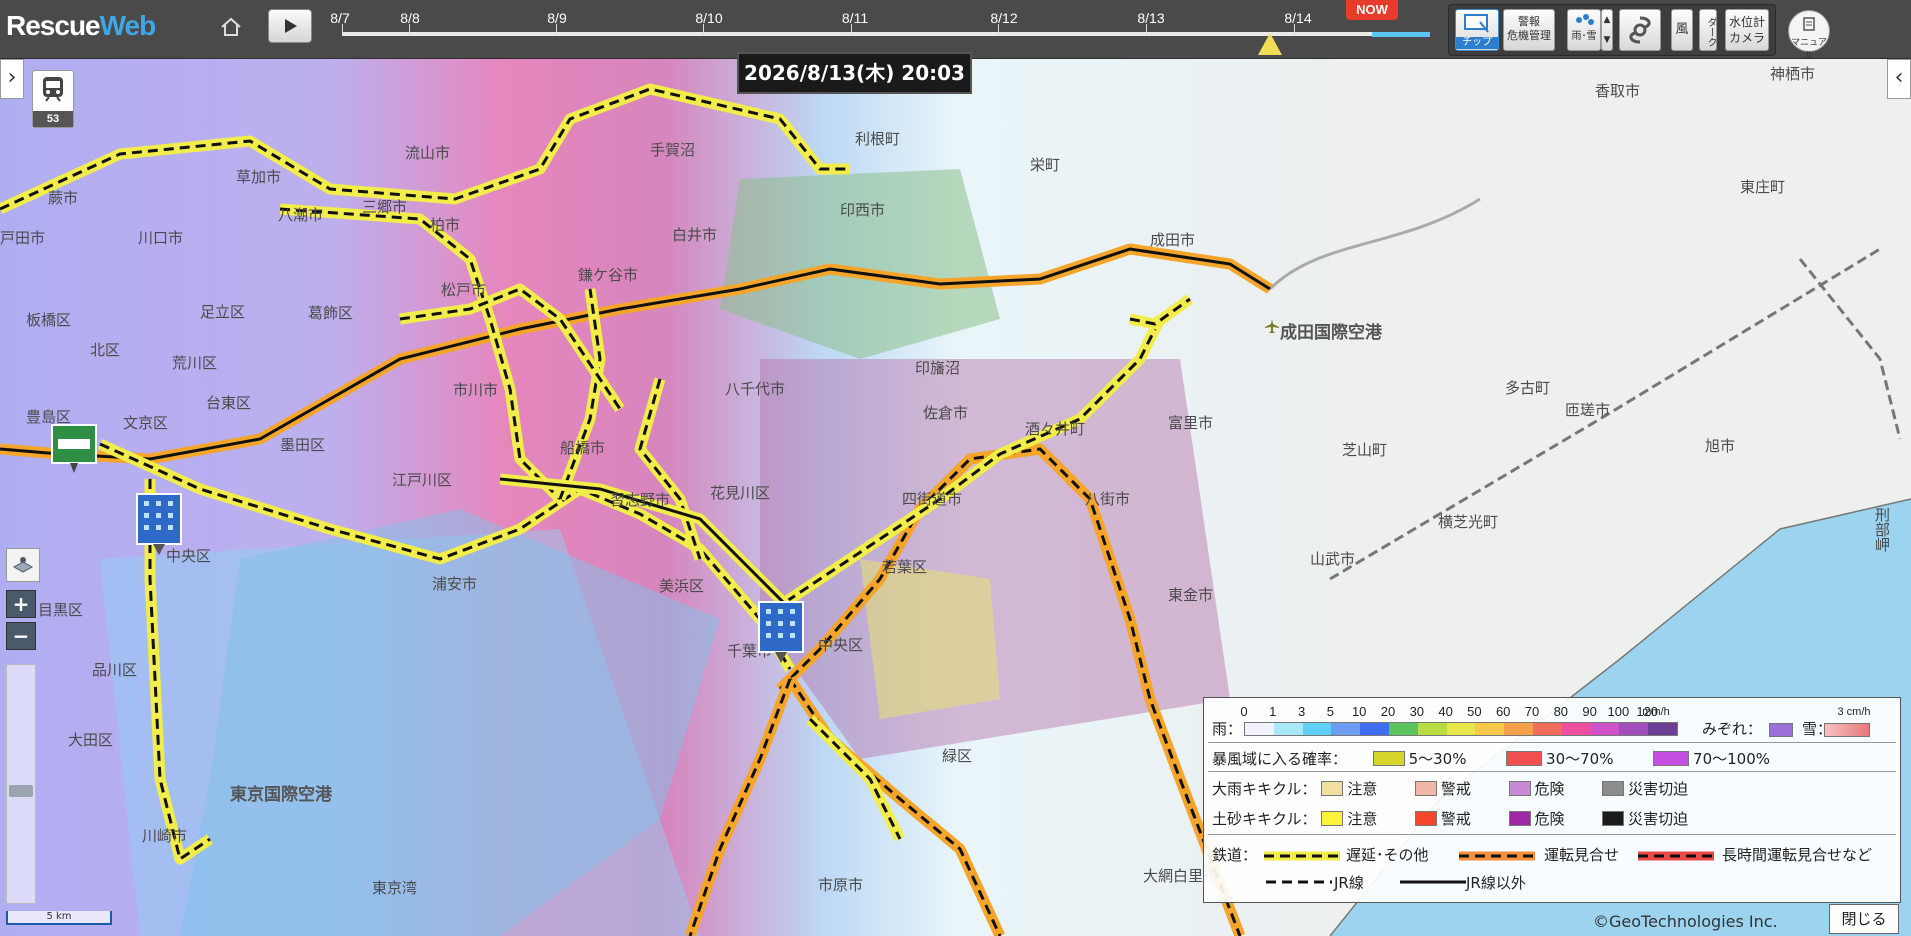 Image resolution: width=1911 pixels, height=936 pixels. What do you see at coordinates (1173, 240) in the screenshot?
I see `place-label: 成田市` at bounding box center [1173, 240].